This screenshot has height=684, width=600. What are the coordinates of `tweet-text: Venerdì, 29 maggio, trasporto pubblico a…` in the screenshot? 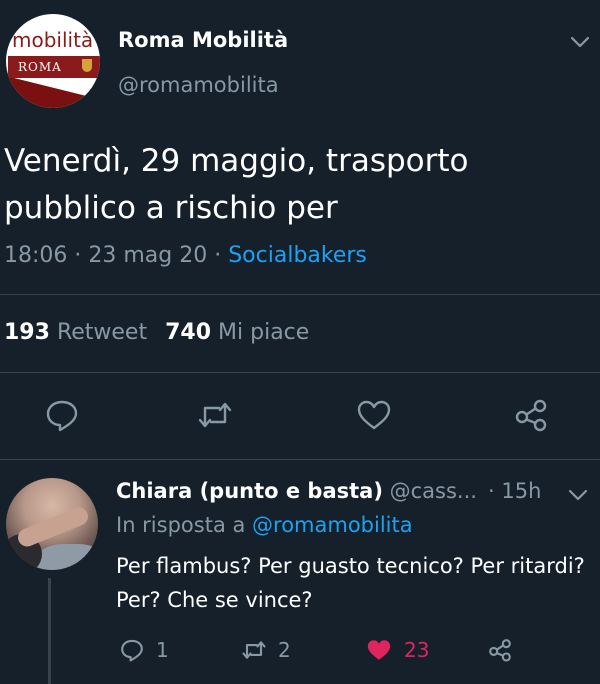 It's located at (236, 184).